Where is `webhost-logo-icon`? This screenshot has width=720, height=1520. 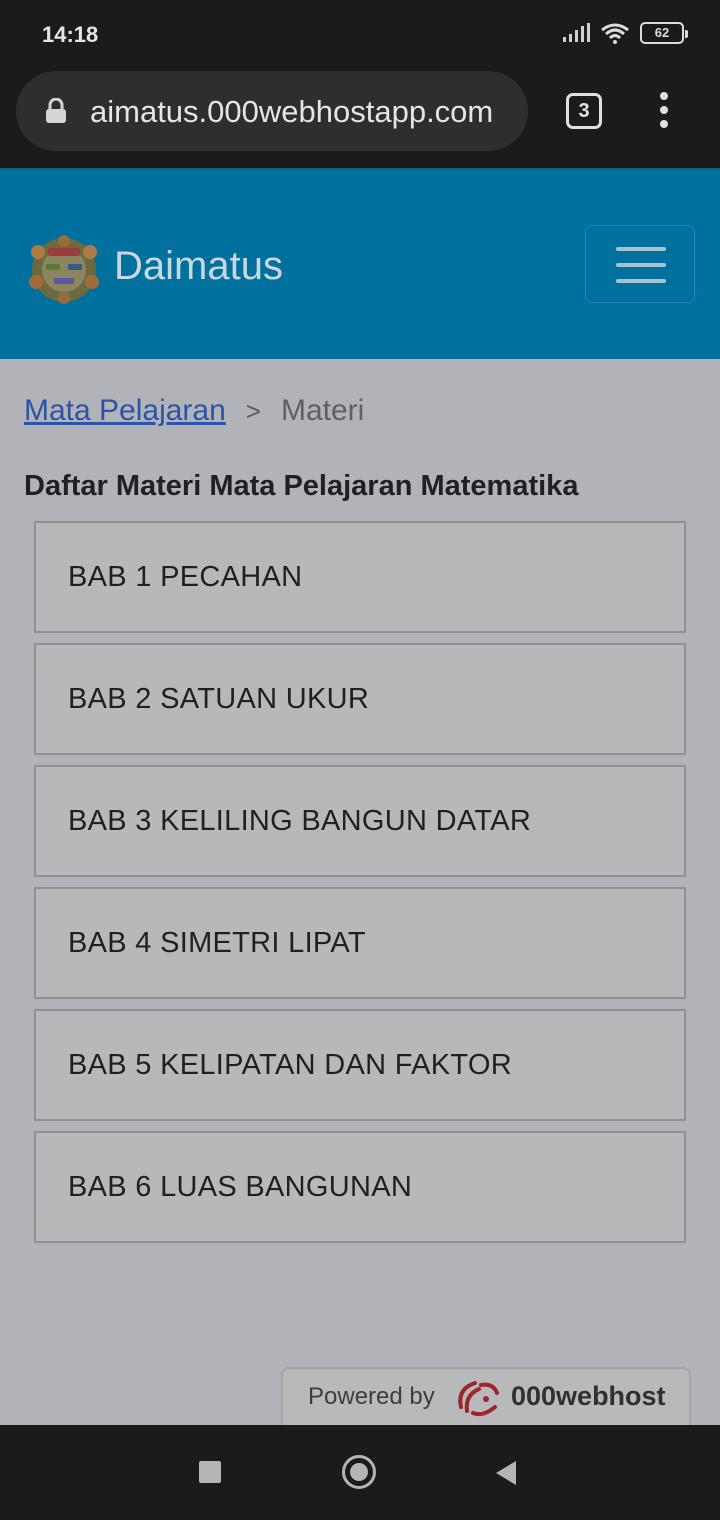
webhost-logo-icon is located at coordinates (478, 1399).